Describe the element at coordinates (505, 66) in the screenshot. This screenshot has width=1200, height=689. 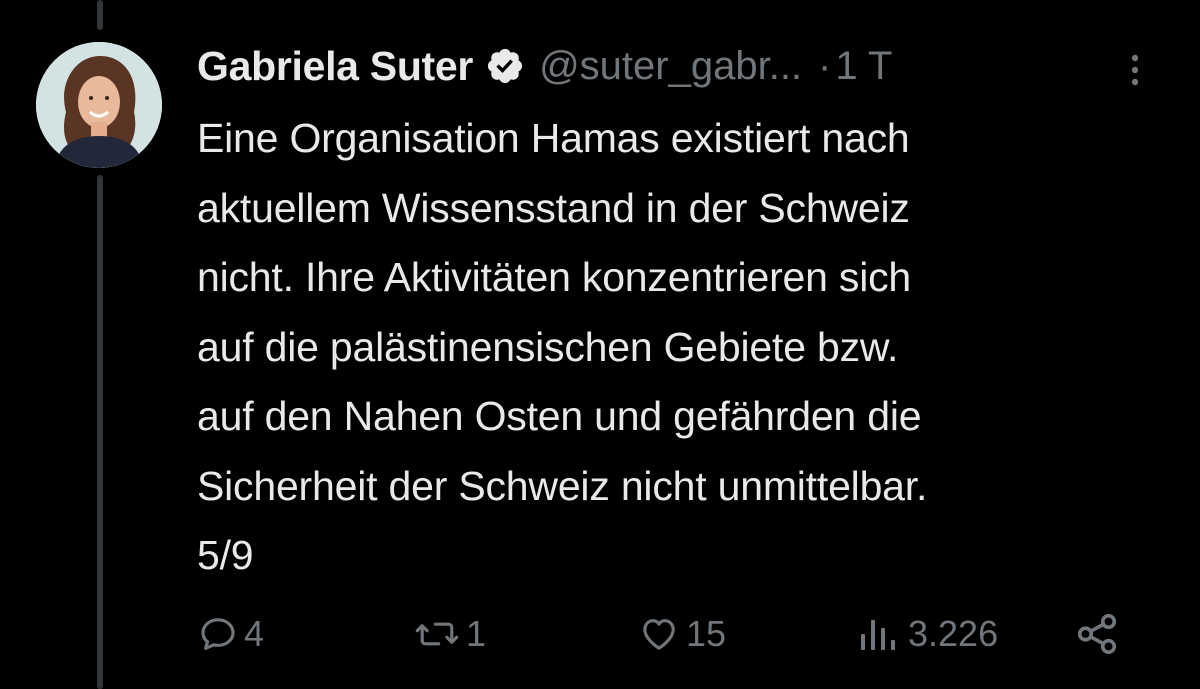
I see `verified-badge-icon` at that location.